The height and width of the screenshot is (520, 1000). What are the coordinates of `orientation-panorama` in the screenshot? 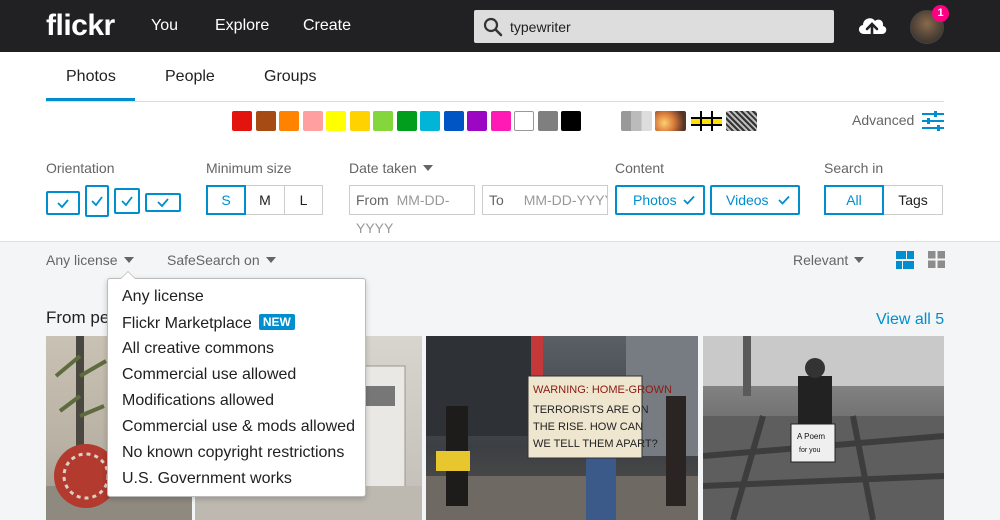 It's located at (163, 202).